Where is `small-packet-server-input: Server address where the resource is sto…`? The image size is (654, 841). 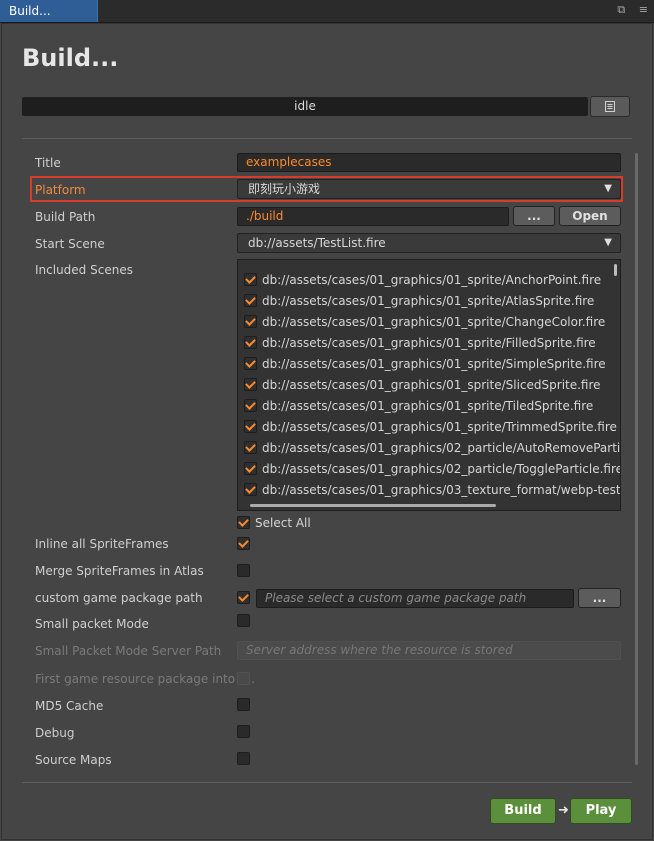 small-packet-server-input: Server address where the resource is sto… is located at coordinates (429, 650).